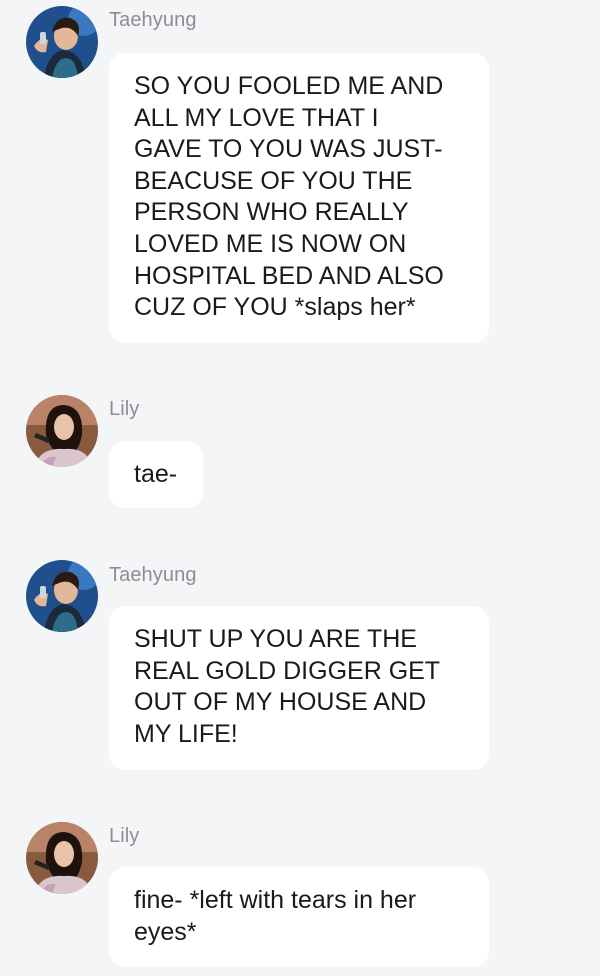  I want to click on message-bubble: tae-, so click(156, 474).